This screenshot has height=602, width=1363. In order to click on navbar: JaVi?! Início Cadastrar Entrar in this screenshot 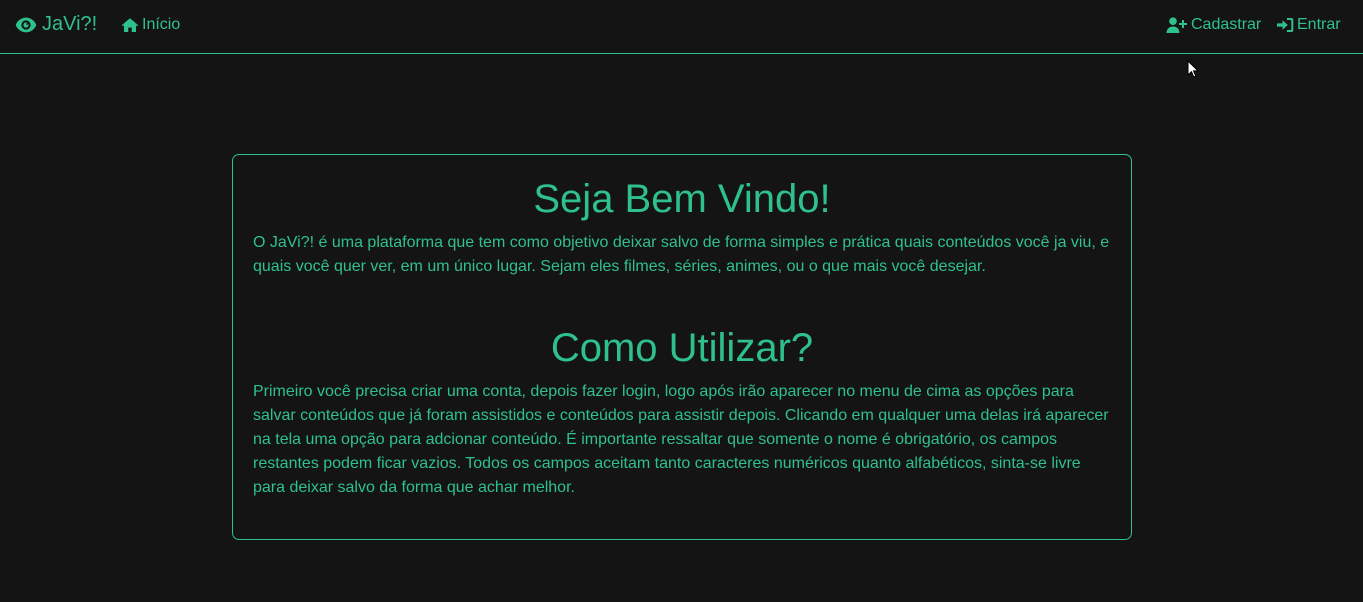, I will do `click(681, 27)`.